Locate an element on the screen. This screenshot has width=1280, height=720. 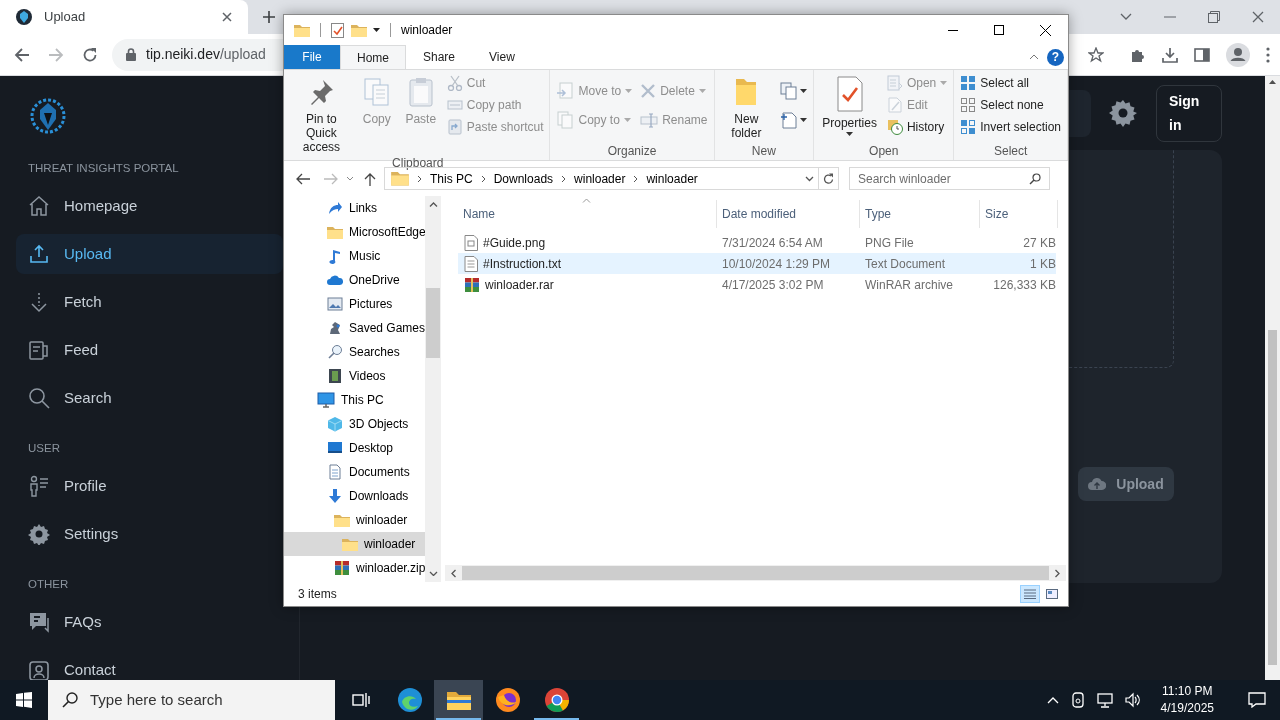
details-view-button is located at coordinates (1030, 594).